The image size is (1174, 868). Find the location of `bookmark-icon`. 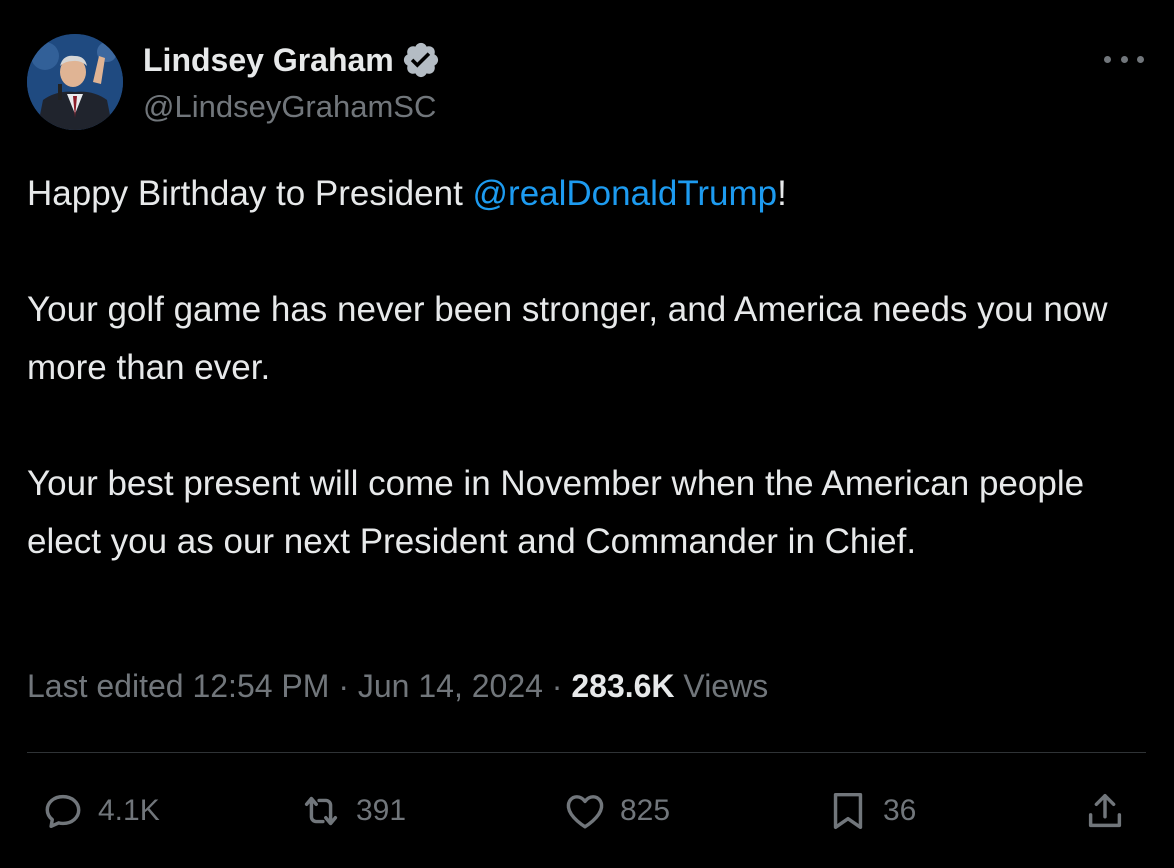

bookmark-icon is located at coordinates (848, 811).